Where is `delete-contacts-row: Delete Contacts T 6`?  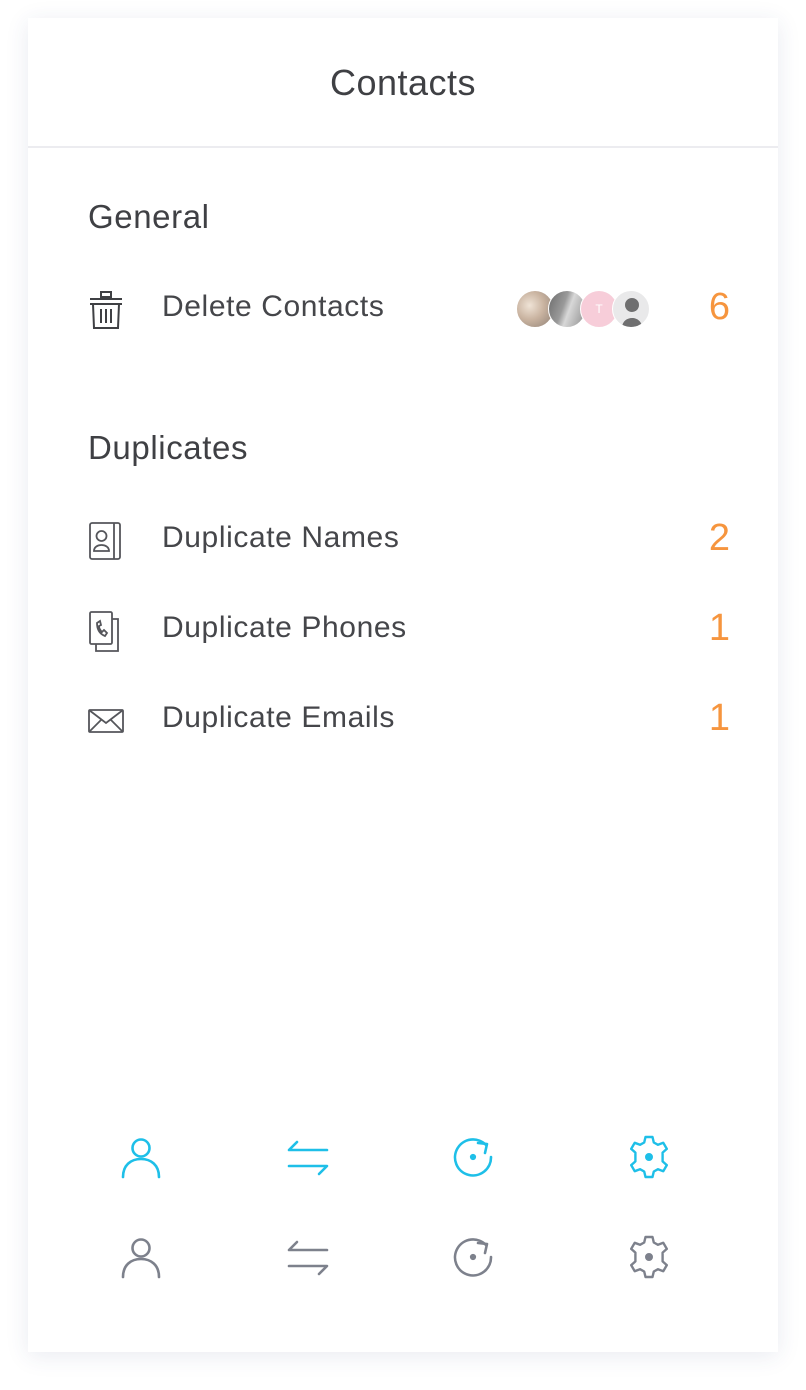
delete-contacts-row: Delete Contacts T 6 is located at coordinates (403, 310).